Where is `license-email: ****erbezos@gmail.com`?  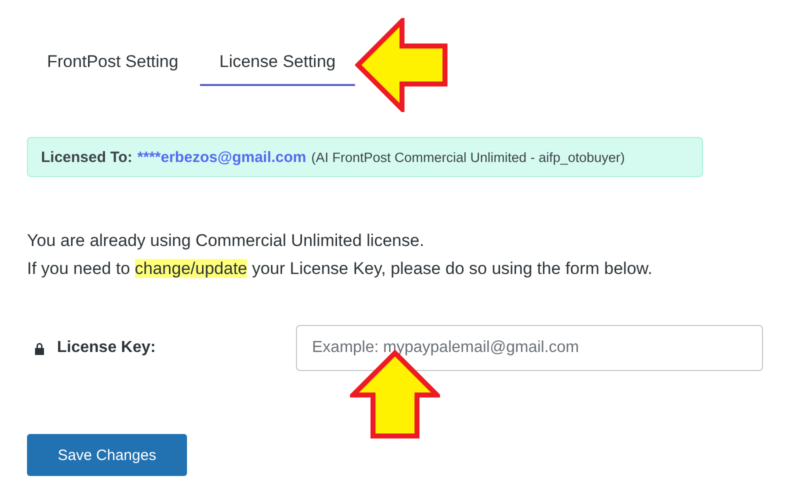
license-email: ****erbezos@gmail.com is located at coordinates (221, 157).